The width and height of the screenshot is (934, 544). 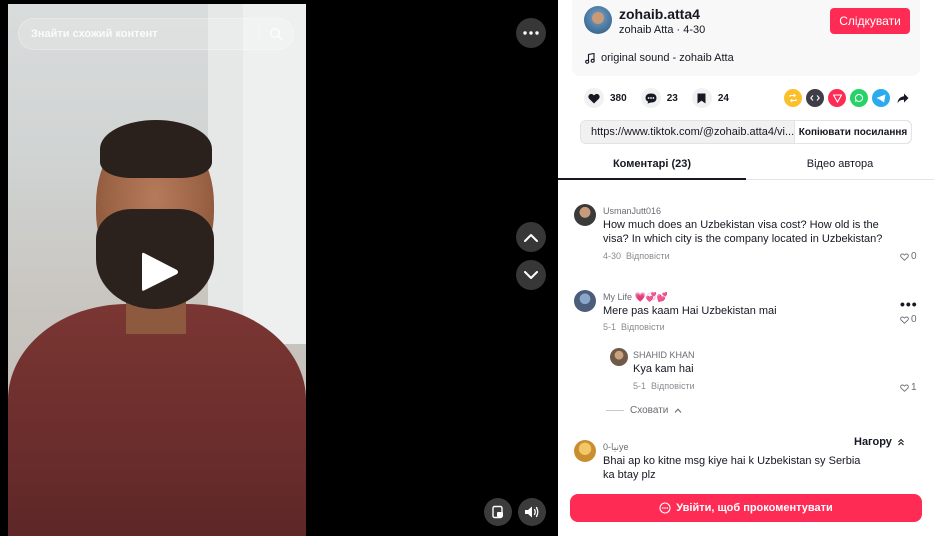 I want to click on music-link: original sound - zohaib Atta, so click(x=659, y=58).